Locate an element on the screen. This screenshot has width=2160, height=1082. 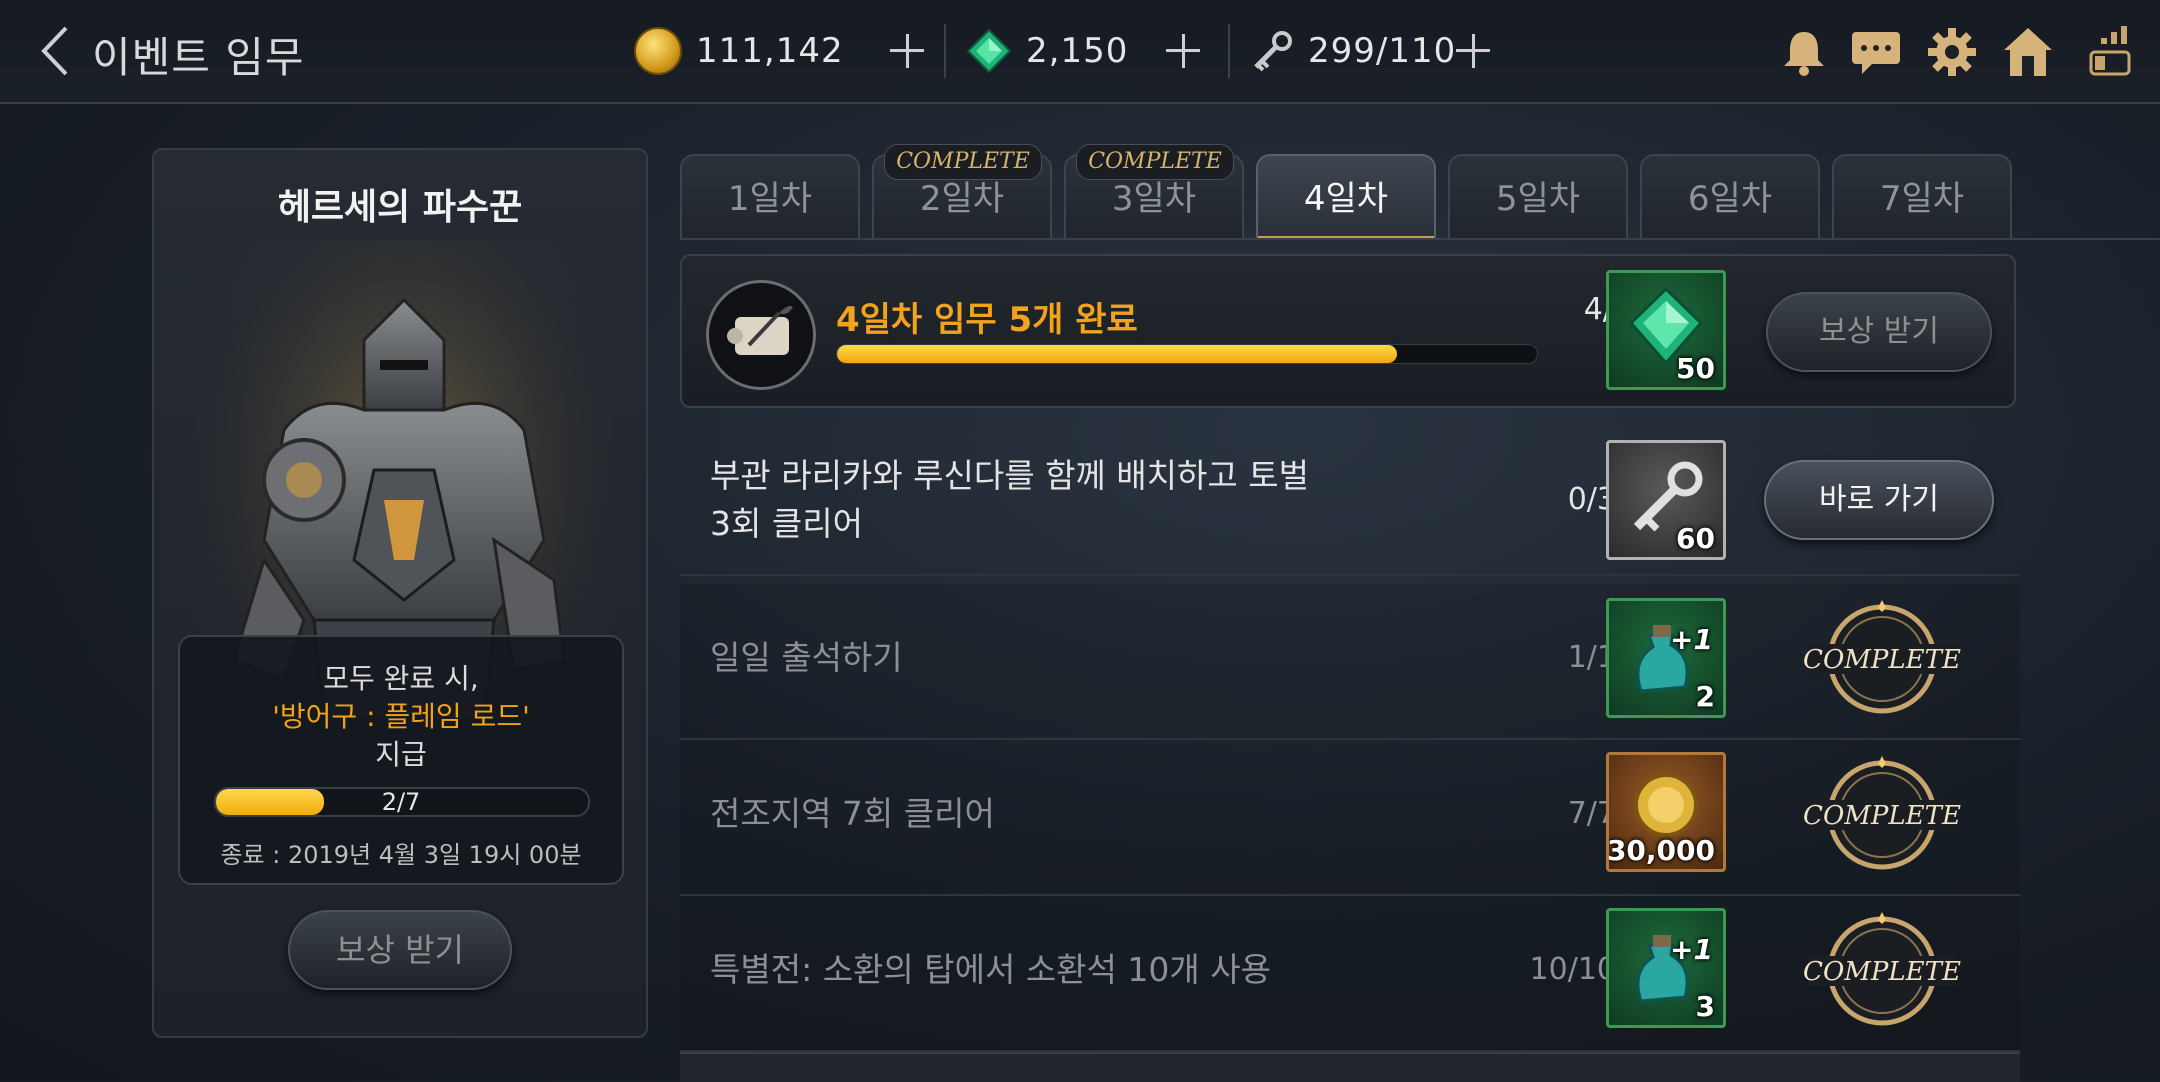
mission-row: 전조지역 7회 클리어 7/7 30,000 COMPLETE is located at coordinates (1350, 818).